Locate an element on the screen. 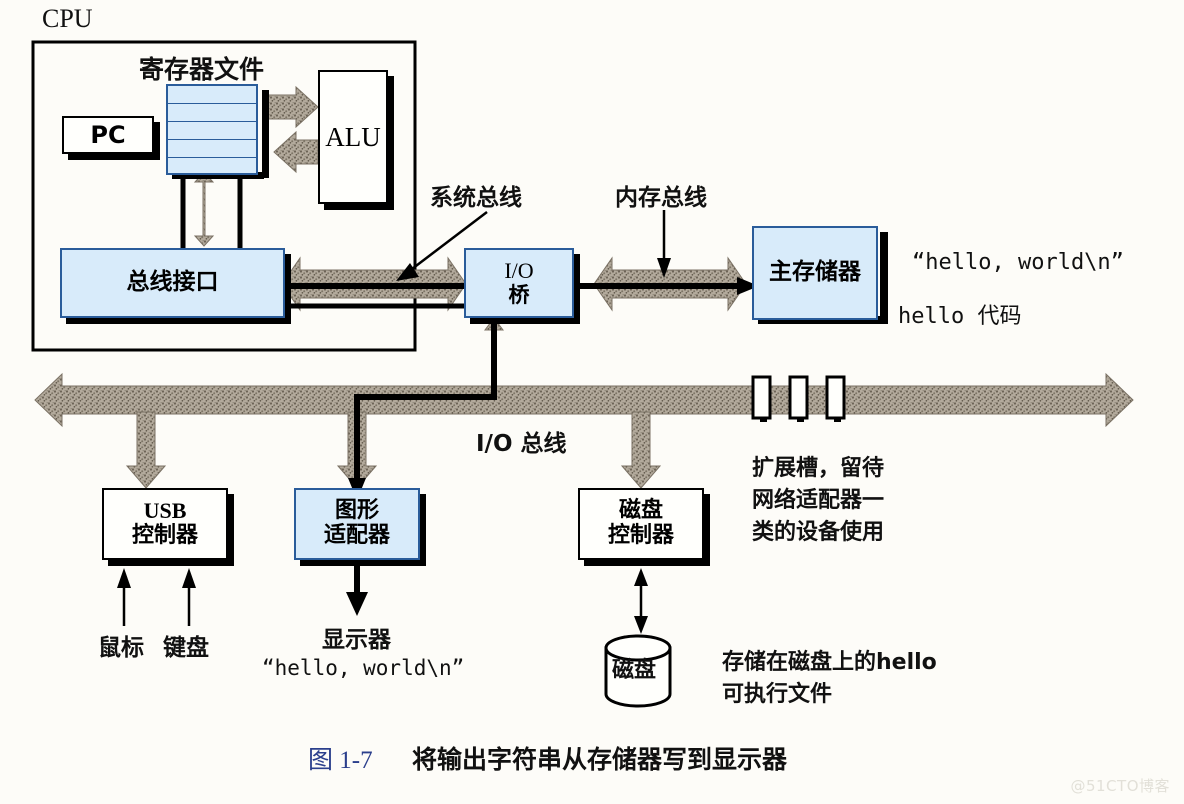  graphics-adapter-line1: 图形 is located at coordinates (356, 511).